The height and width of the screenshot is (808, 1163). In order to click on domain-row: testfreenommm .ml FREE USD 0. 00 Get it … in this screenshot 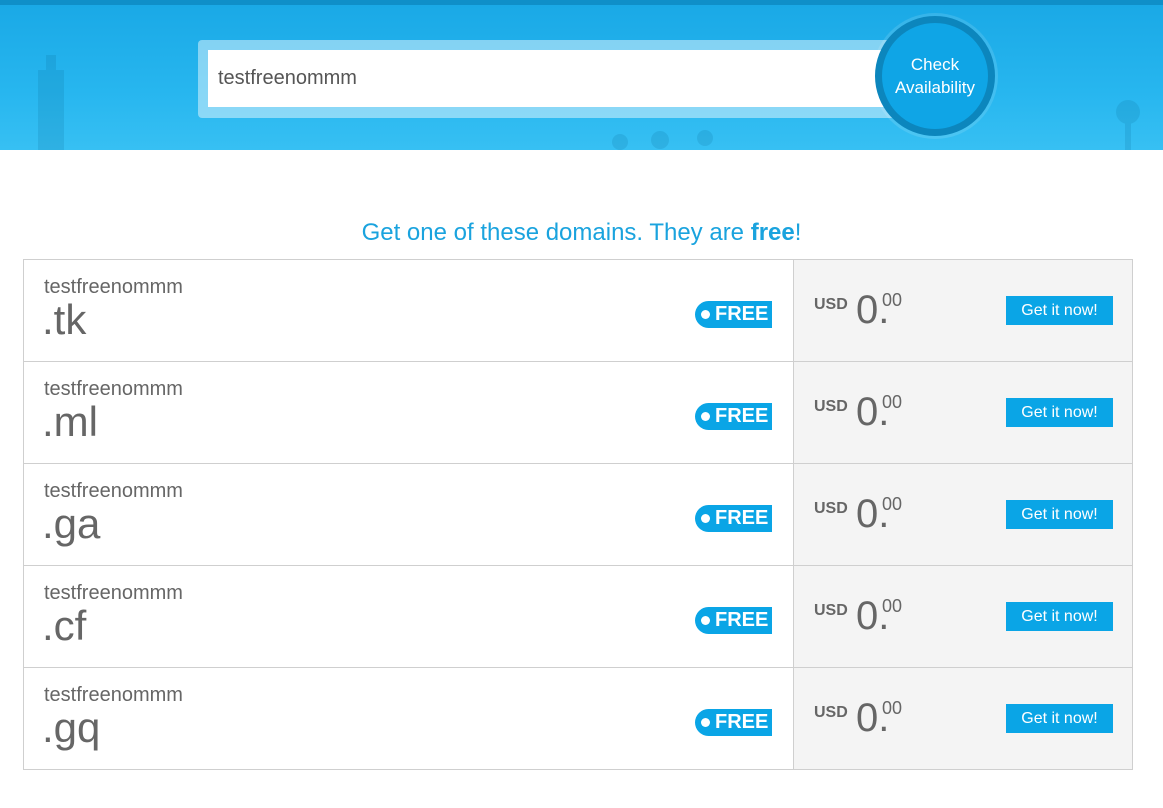, I will do `click(578, 413)`.